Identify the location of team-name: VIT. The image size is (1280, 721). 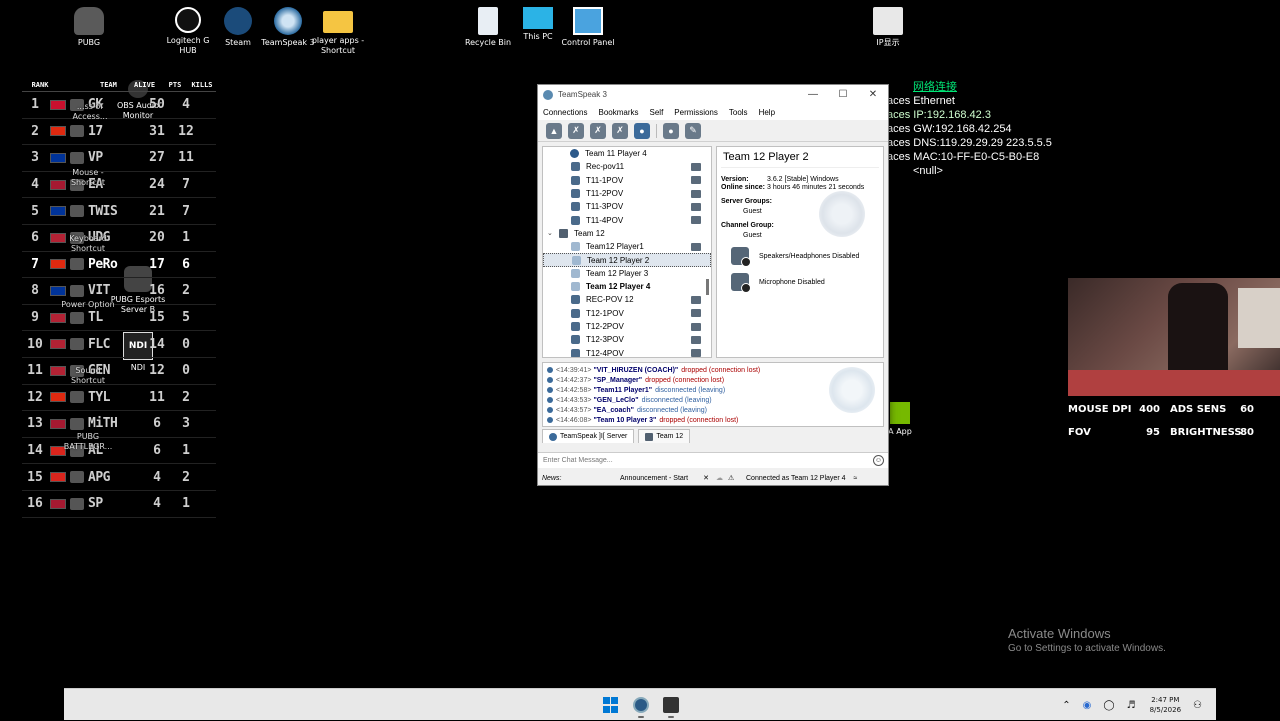
(99, 291).